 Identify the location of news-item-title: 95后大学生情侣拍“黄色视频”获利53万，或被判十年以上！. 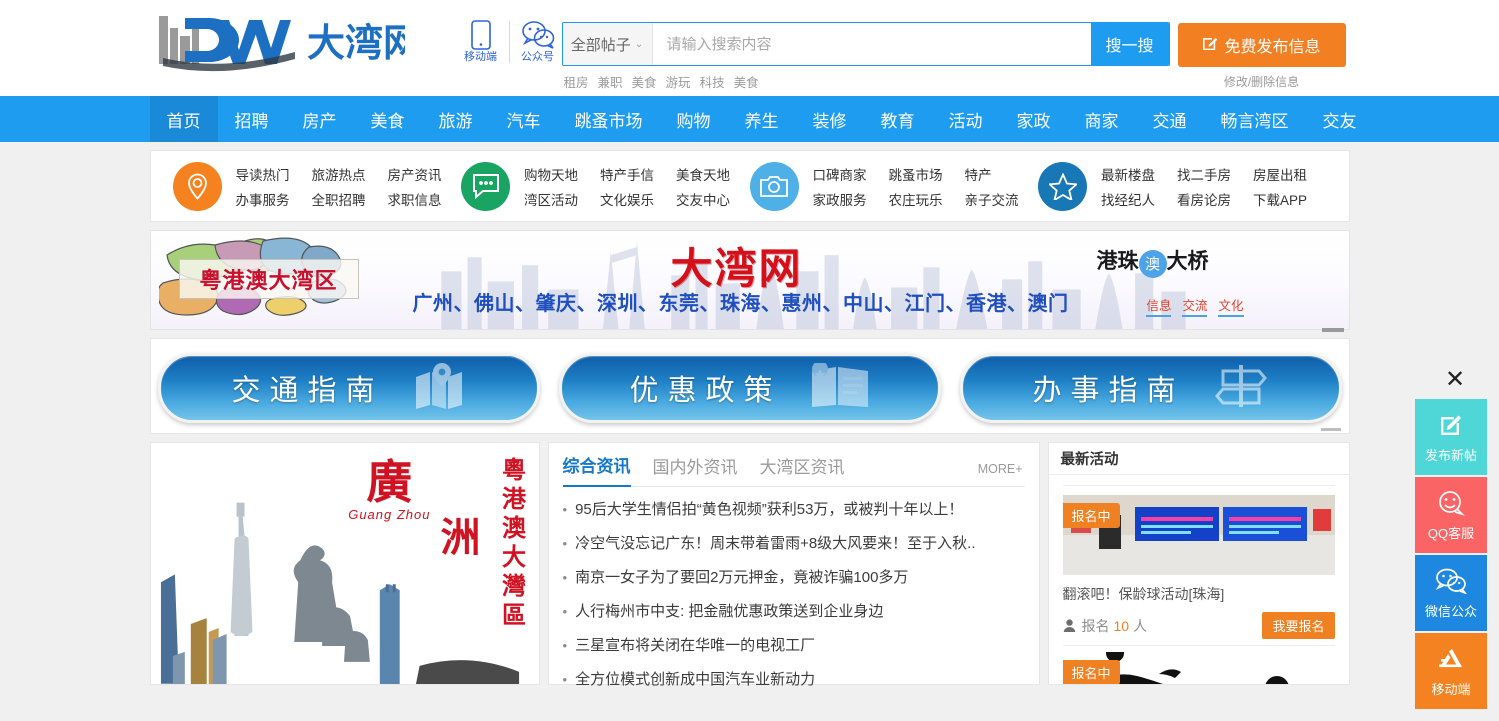
(769, 509).